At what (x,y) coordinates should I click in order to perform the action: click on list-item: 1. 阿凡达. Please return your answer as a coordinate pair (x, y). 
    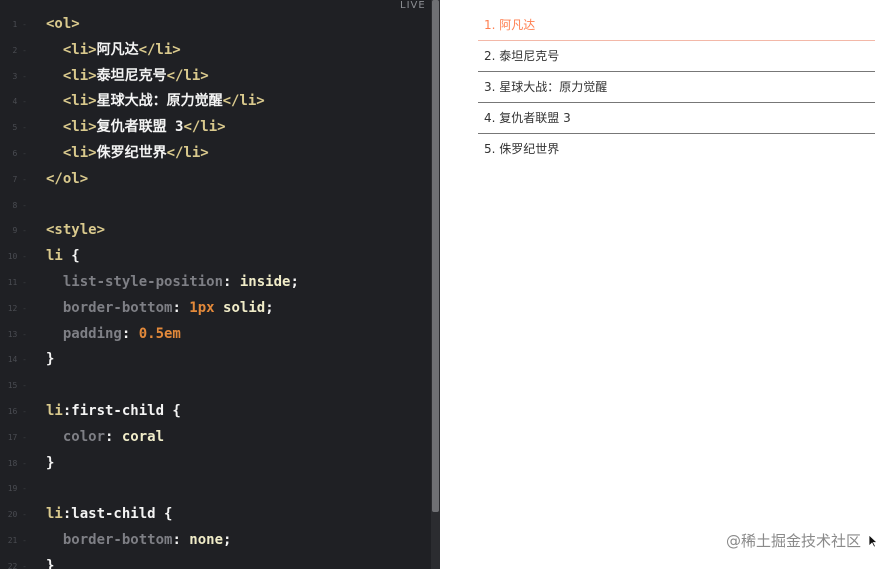
    Looking at the image, I should click on (676, 25).